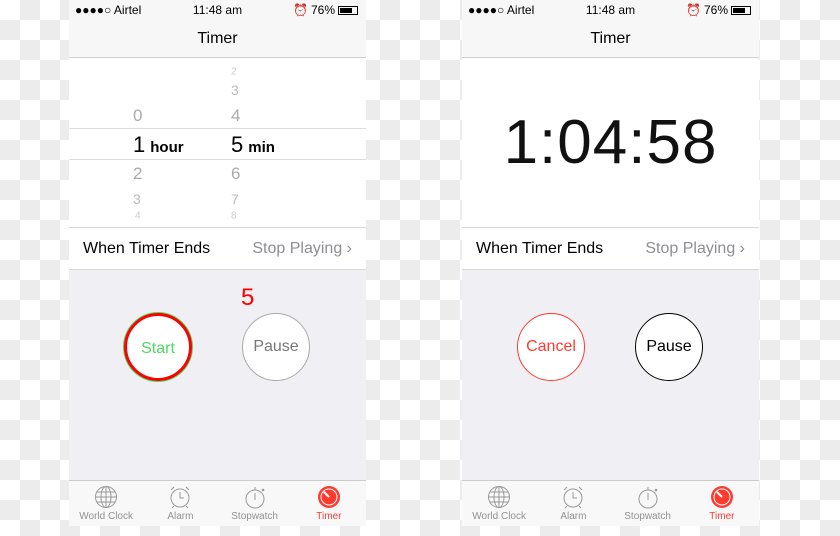 The height and width of the screenshot is (536, 840). What do you see at coordinates (158, 145) in the screenshot?
I see `hour-selected: 1 hour` at bounding box center [158, 145].